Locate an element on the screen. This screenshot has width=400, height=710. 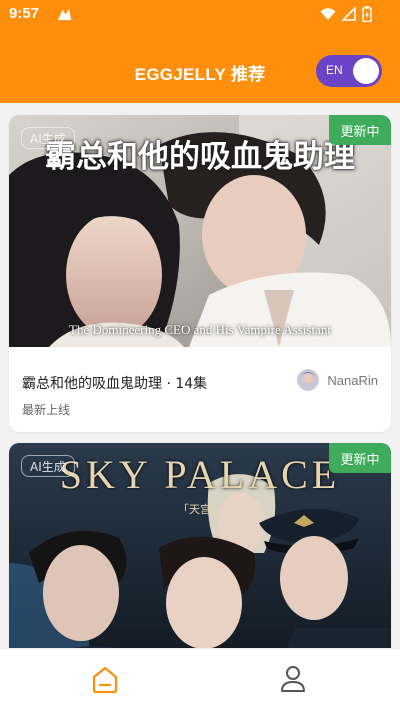
card-info: 霸总和他的吸血鬼助理 · 14集 最新上线 NanaRin is located at coordinates (200, 389).